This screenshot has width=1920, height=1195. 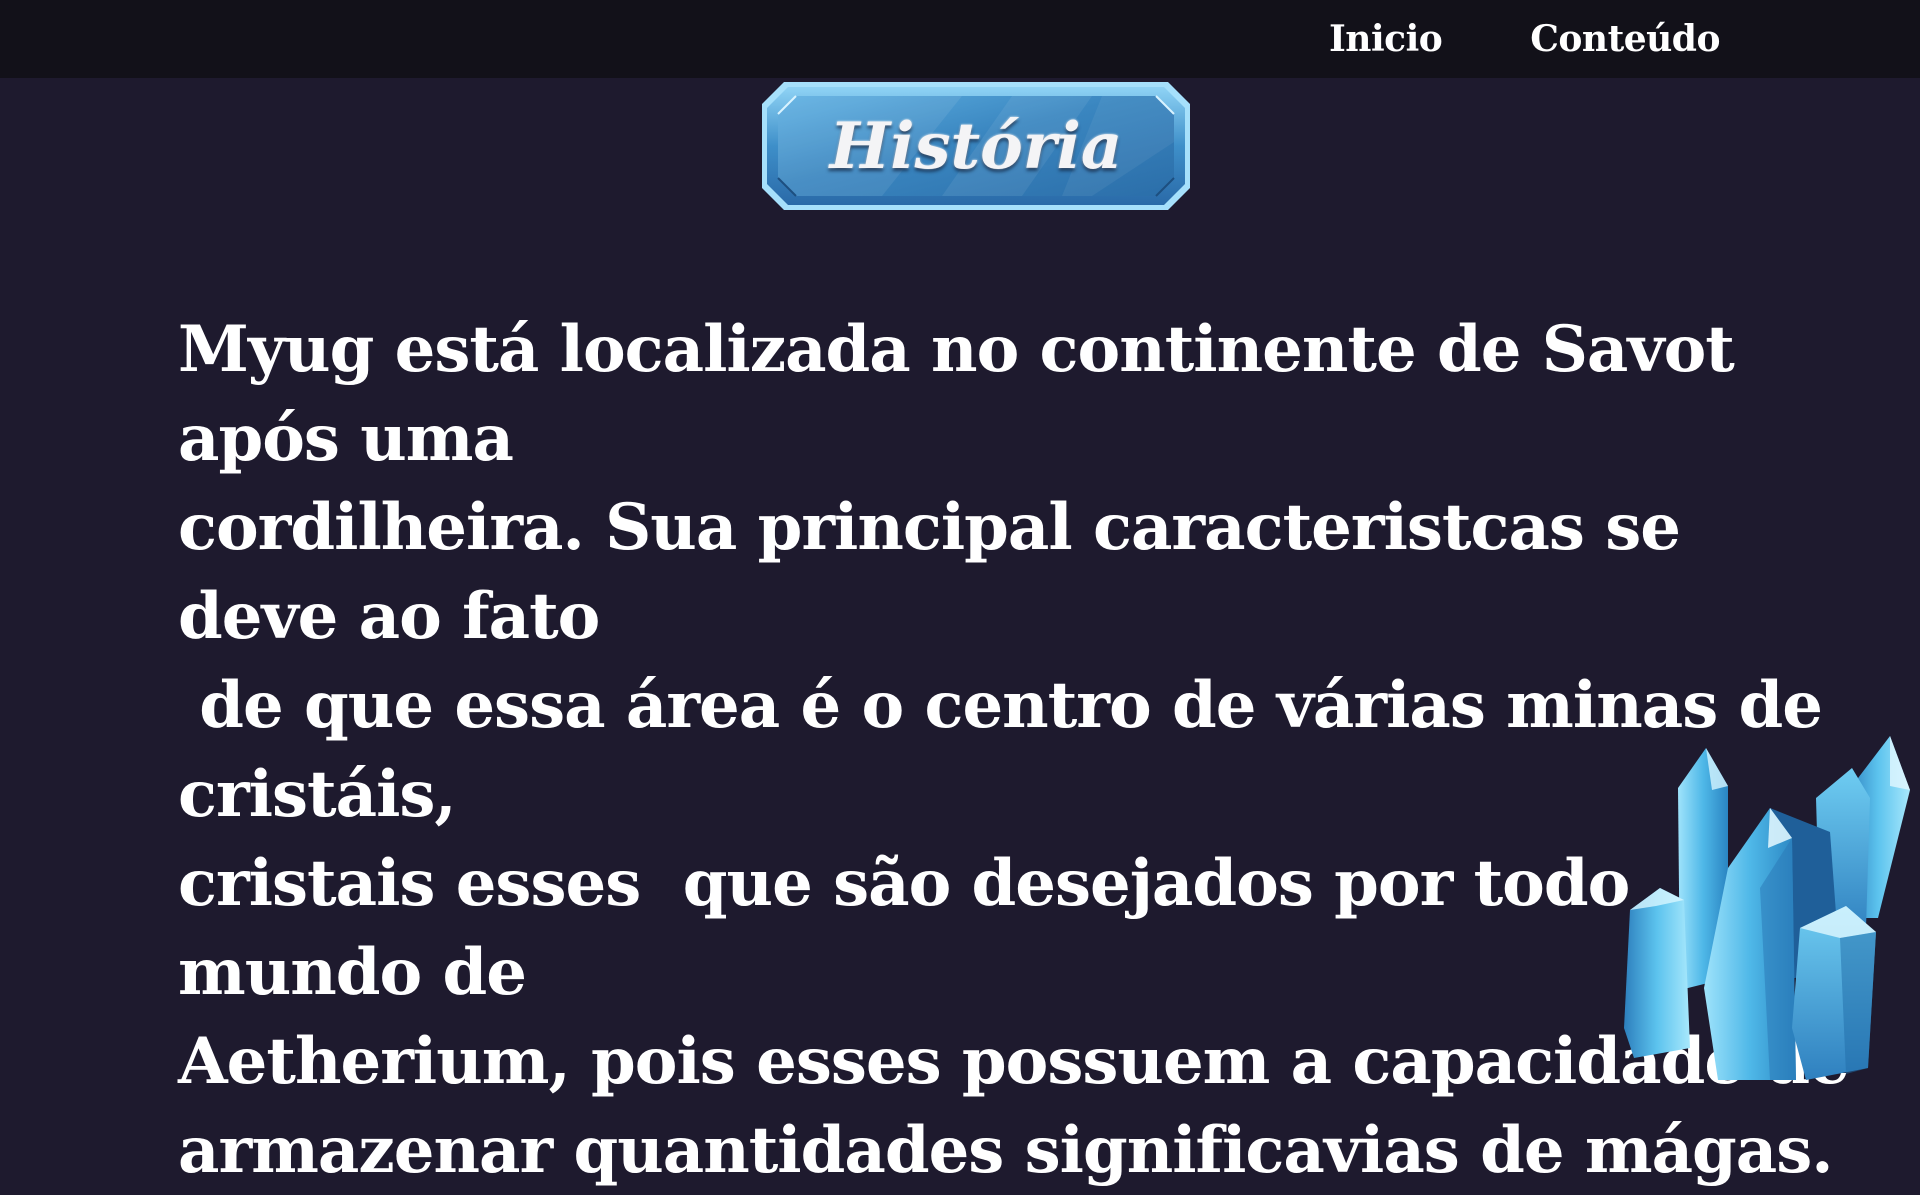 What do you see at coordinates (960, 39) in the screenshot?
I see `top-navigation-bar: Inicio Conteúdo` at bounding box center [960, 39].